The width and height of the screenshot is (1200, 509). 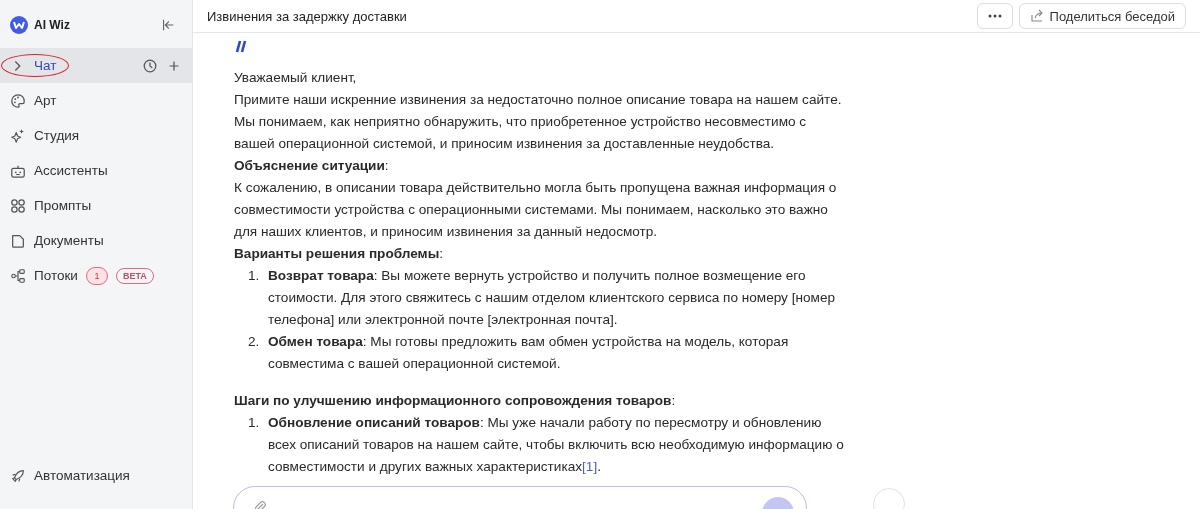 I want to click on sidebar-item: Документы, so click(x=96, y=240).